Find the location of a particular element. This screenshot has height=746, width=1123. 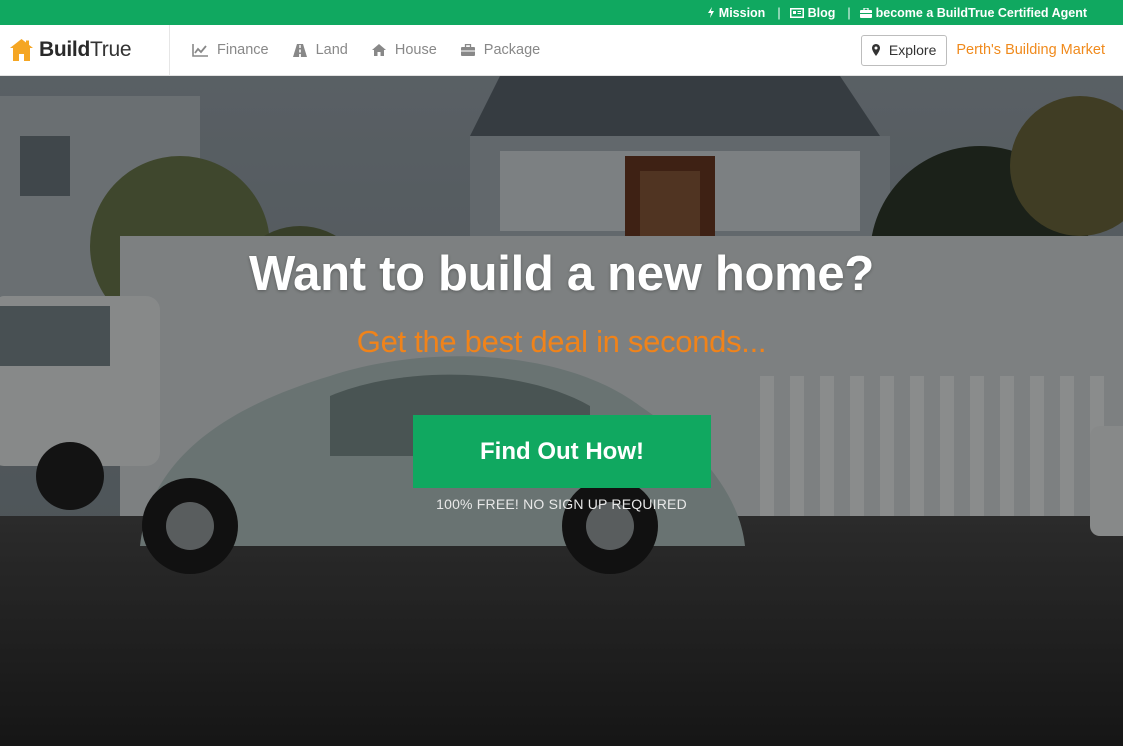

market-link: Perth's Building Market is located at coordinates (1030, 50).